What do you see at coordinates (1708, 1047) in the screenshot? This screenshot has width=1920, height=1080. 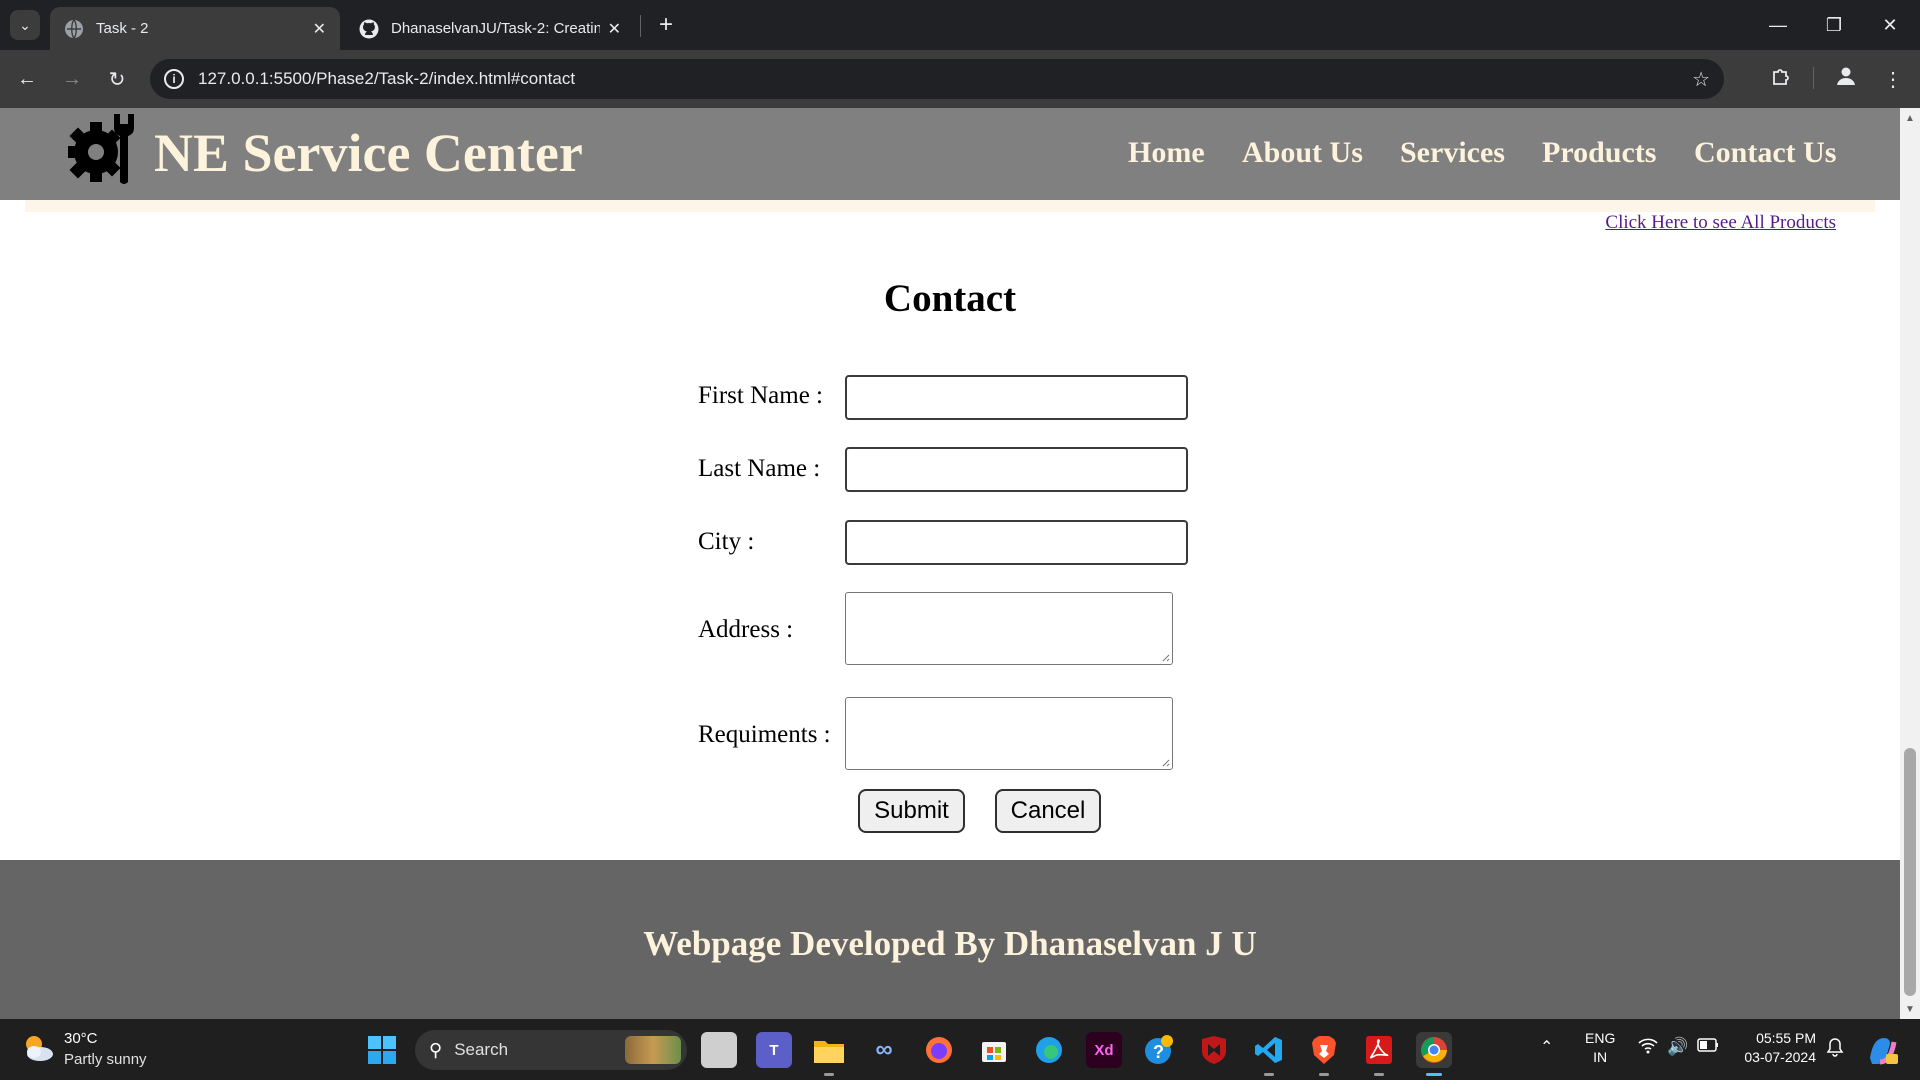 I see `battery-icon` at bounding box center [1708, 1047].